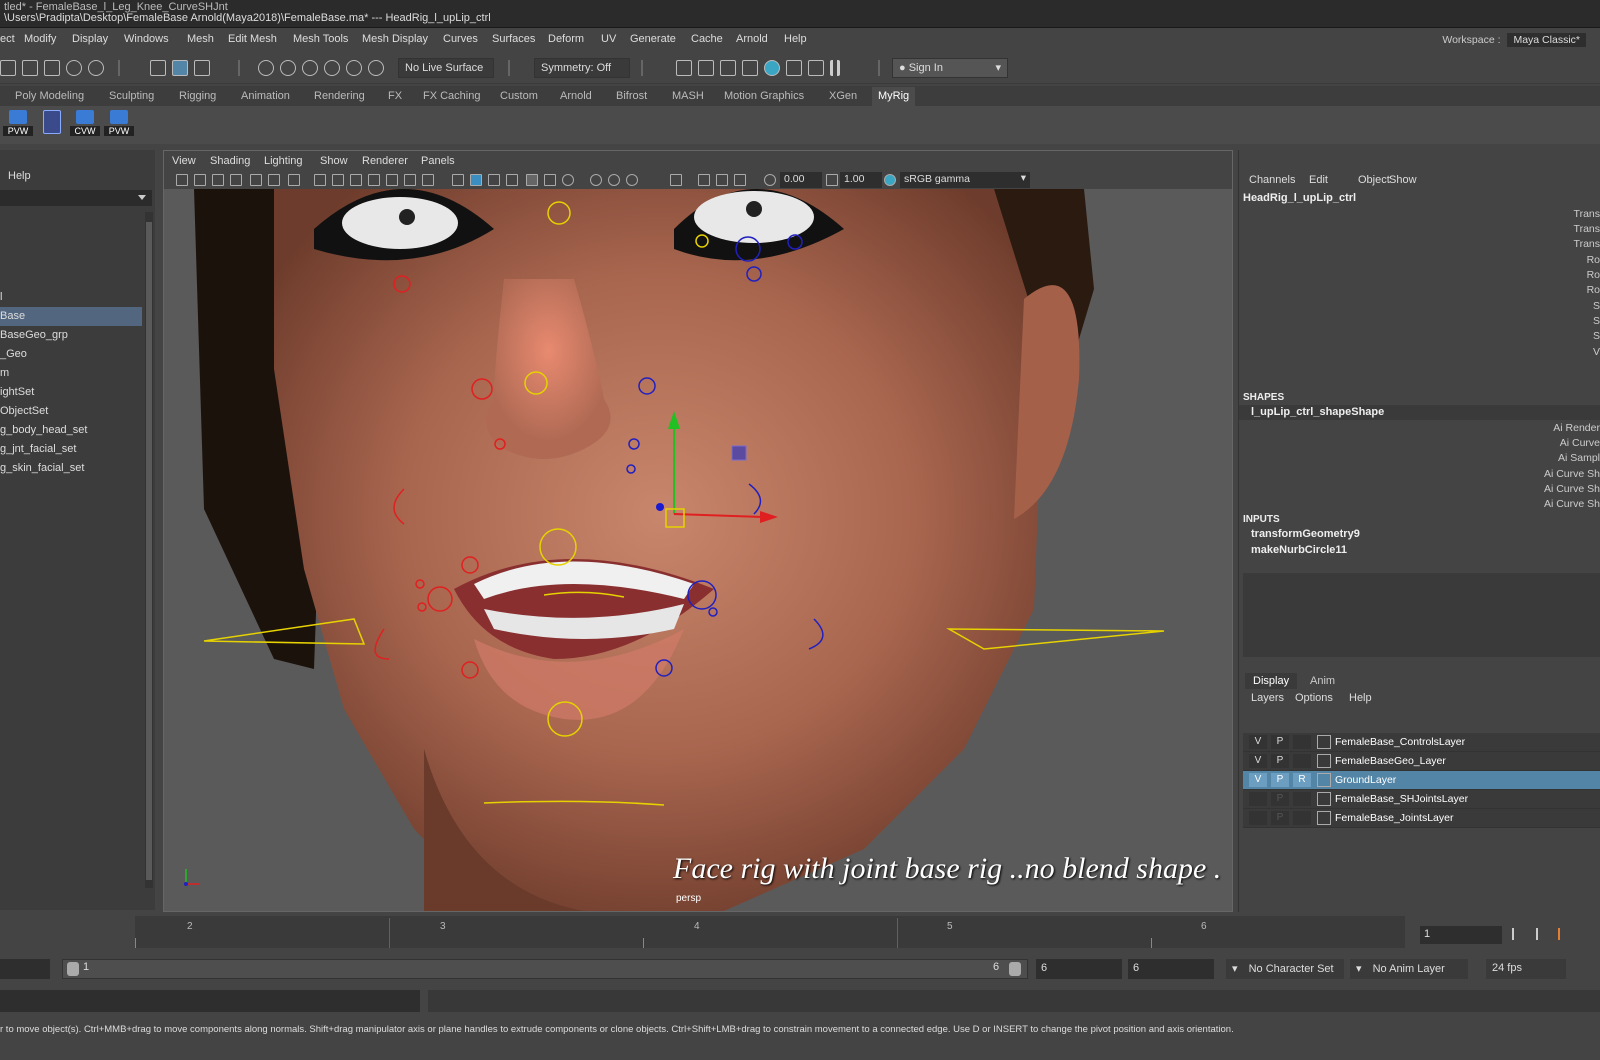 The height and width of the screenshot is (1060, 1600). I want to click on shape-node-name: l_upLip_ctrl_shapeShape, so click(1317, 412).